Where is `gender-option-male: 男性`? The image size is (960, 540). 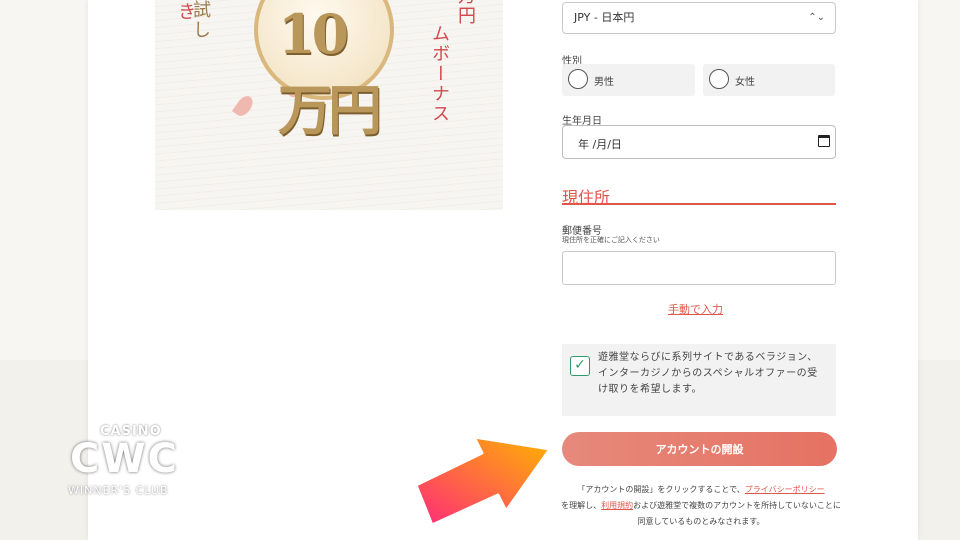 gender-option-male: 男性 is located at coordinates (628, 80).